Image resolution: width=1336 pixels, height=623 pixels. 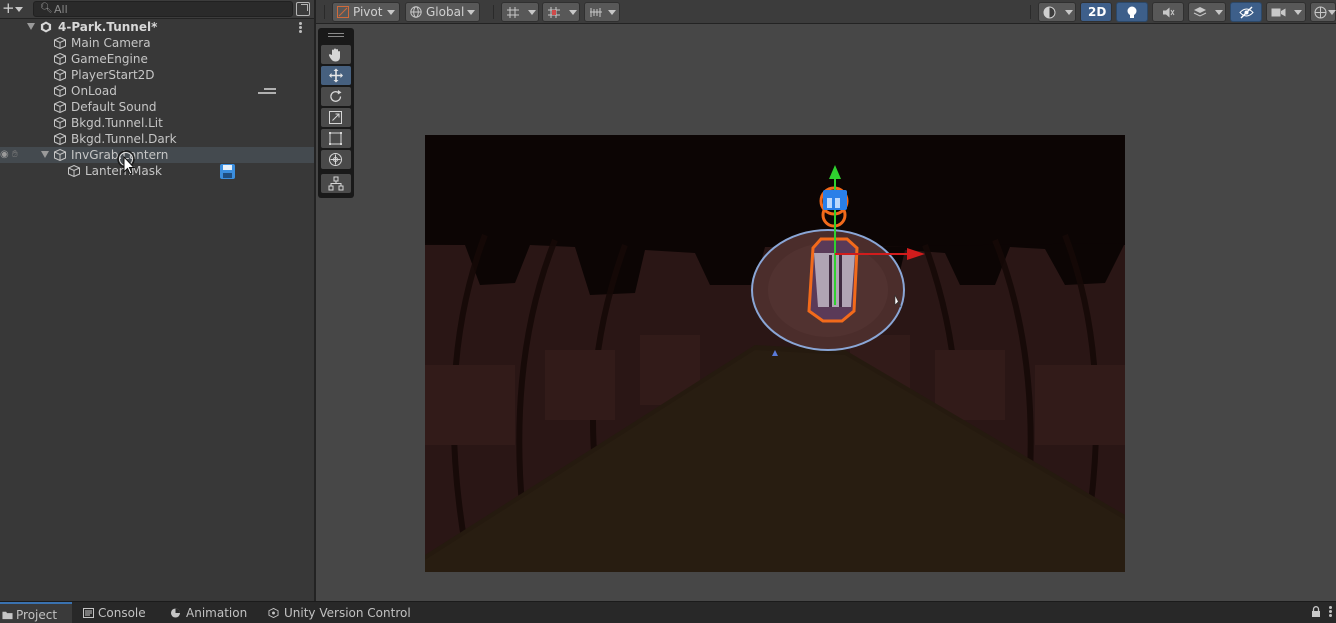 What do you see at coordinates (303, 9) in the screenshot?
I see `scene-search-icon` at bounding box center [303, 9].